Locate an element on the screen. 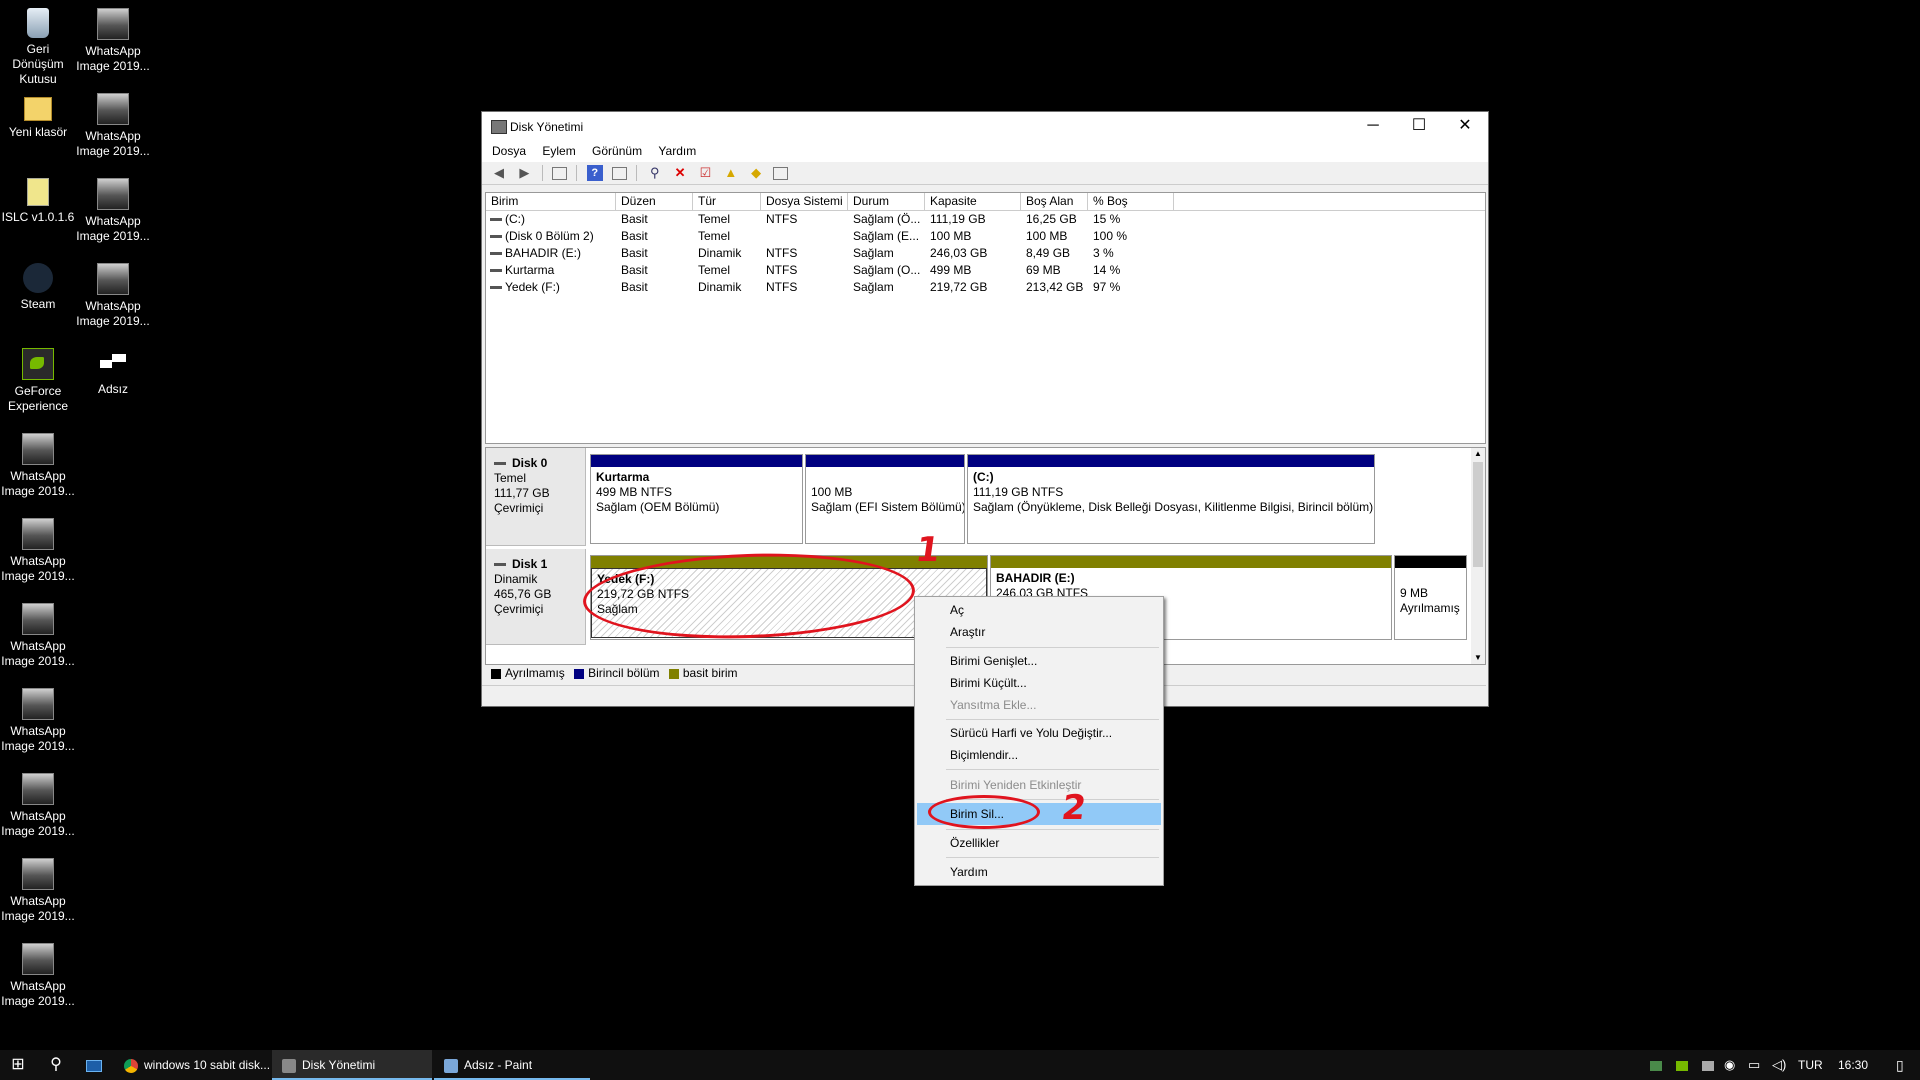  vertical-scrollbar: ▲ ▼ is located at coordinates (1478, 556).